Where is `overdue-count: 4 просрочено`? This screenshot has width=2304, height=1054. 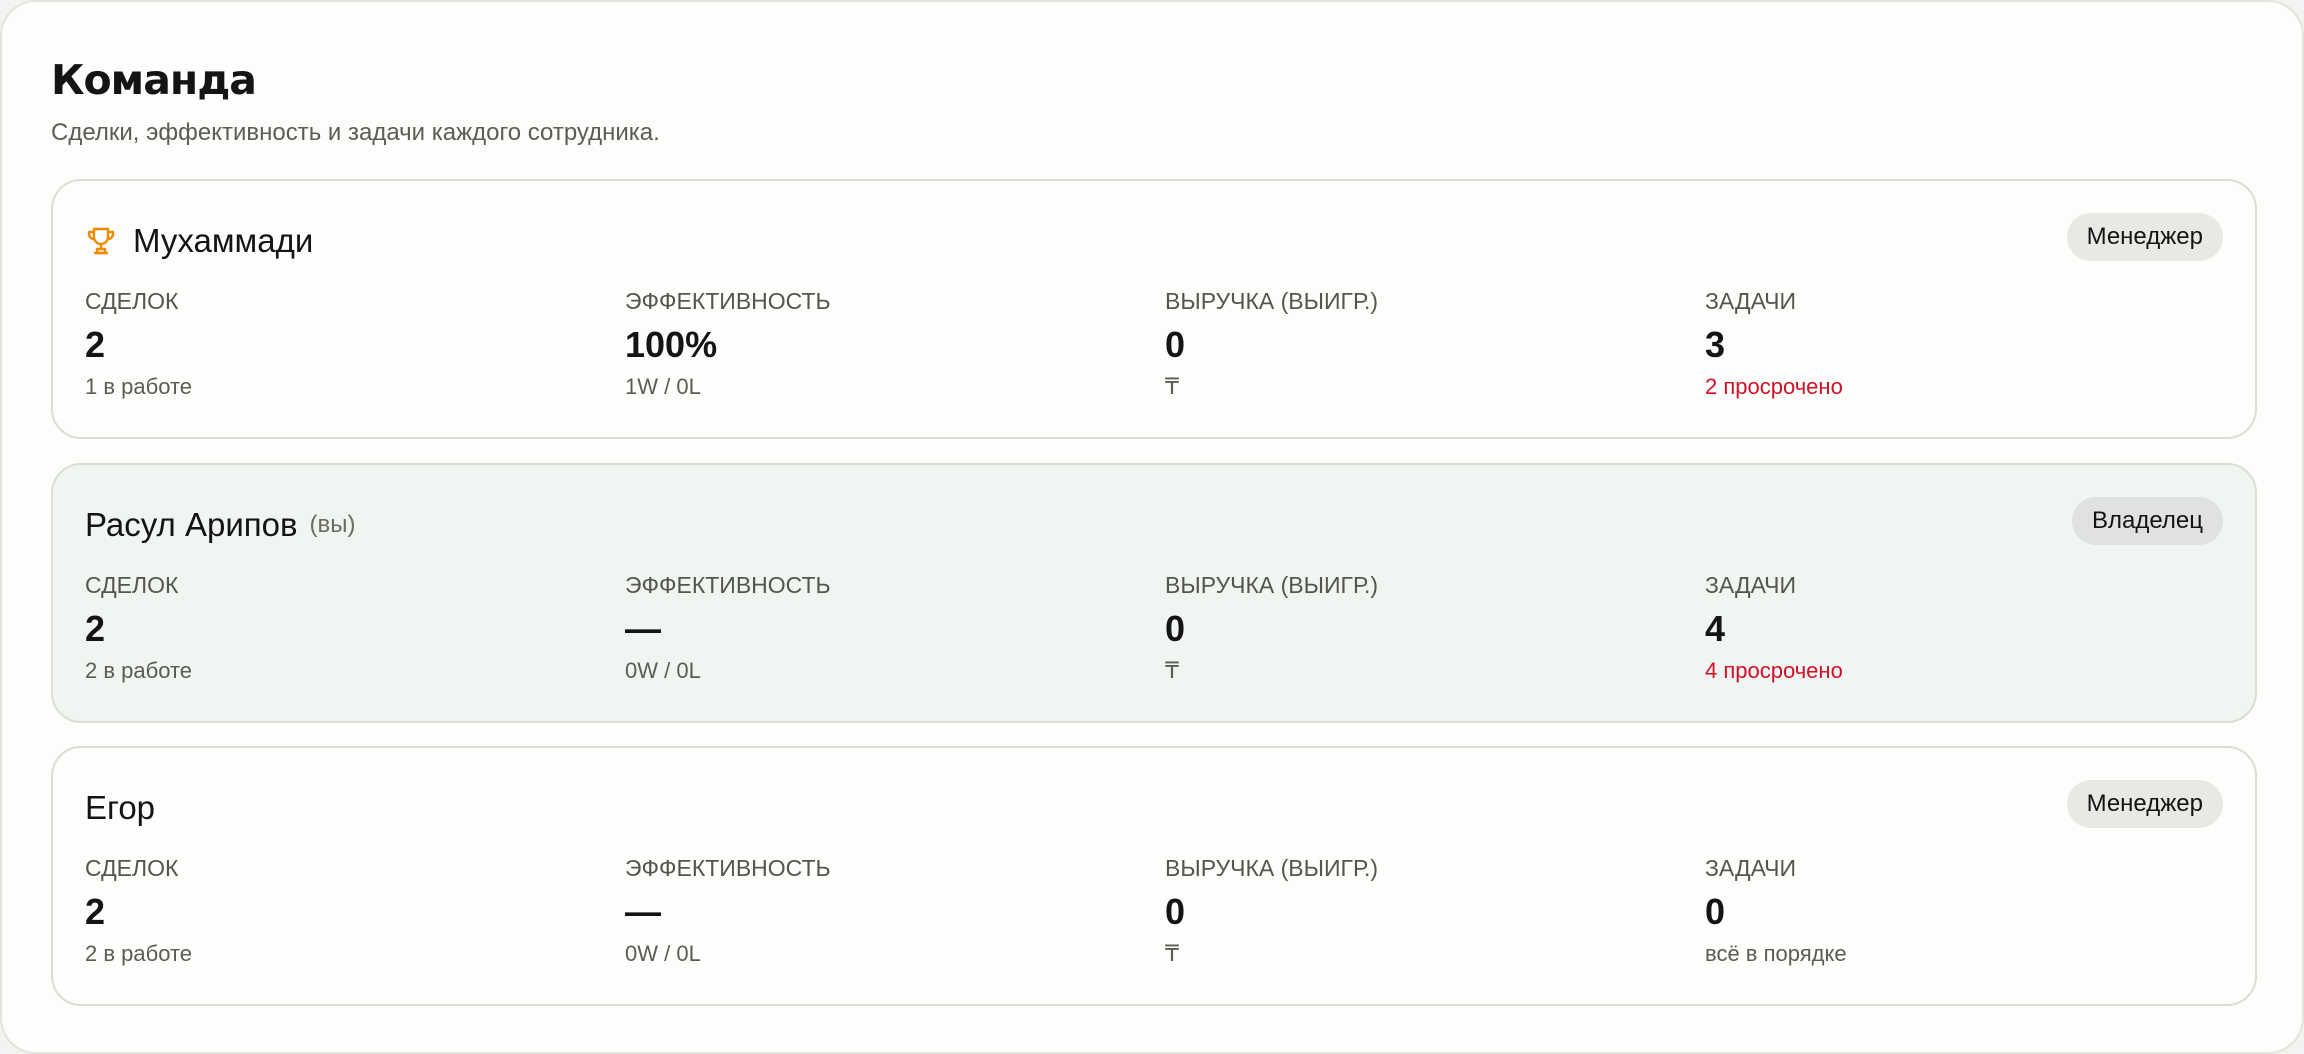
overdue-count: 4 просрочено is located at coordinates (1774, 670).